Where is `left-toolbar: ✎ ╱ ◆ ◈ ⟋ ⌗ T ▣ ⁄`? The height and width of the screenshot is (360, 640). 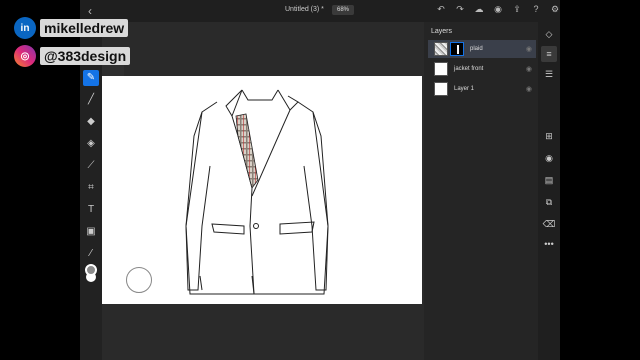 left-toolbar: ✎ ╱ ◆ ◈ ⟋ ⌗ T ▣ ⁄ is located at coordinates (91, 191).